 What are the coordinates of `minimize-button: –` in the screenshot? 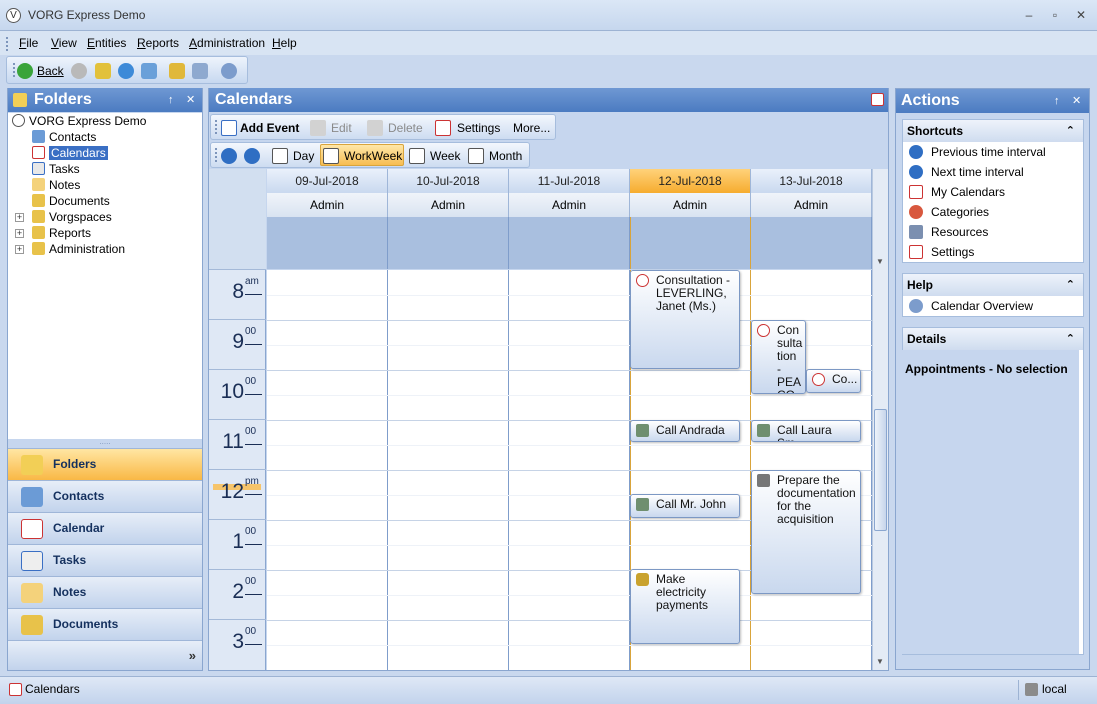 It's located at (1029, 15).